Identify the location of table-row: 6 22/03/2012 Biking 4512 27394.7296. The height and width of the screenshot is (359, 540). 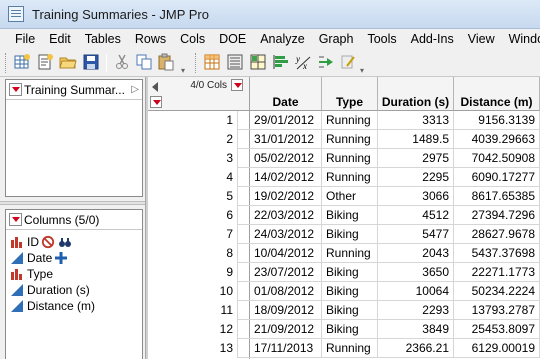
(344, 215).